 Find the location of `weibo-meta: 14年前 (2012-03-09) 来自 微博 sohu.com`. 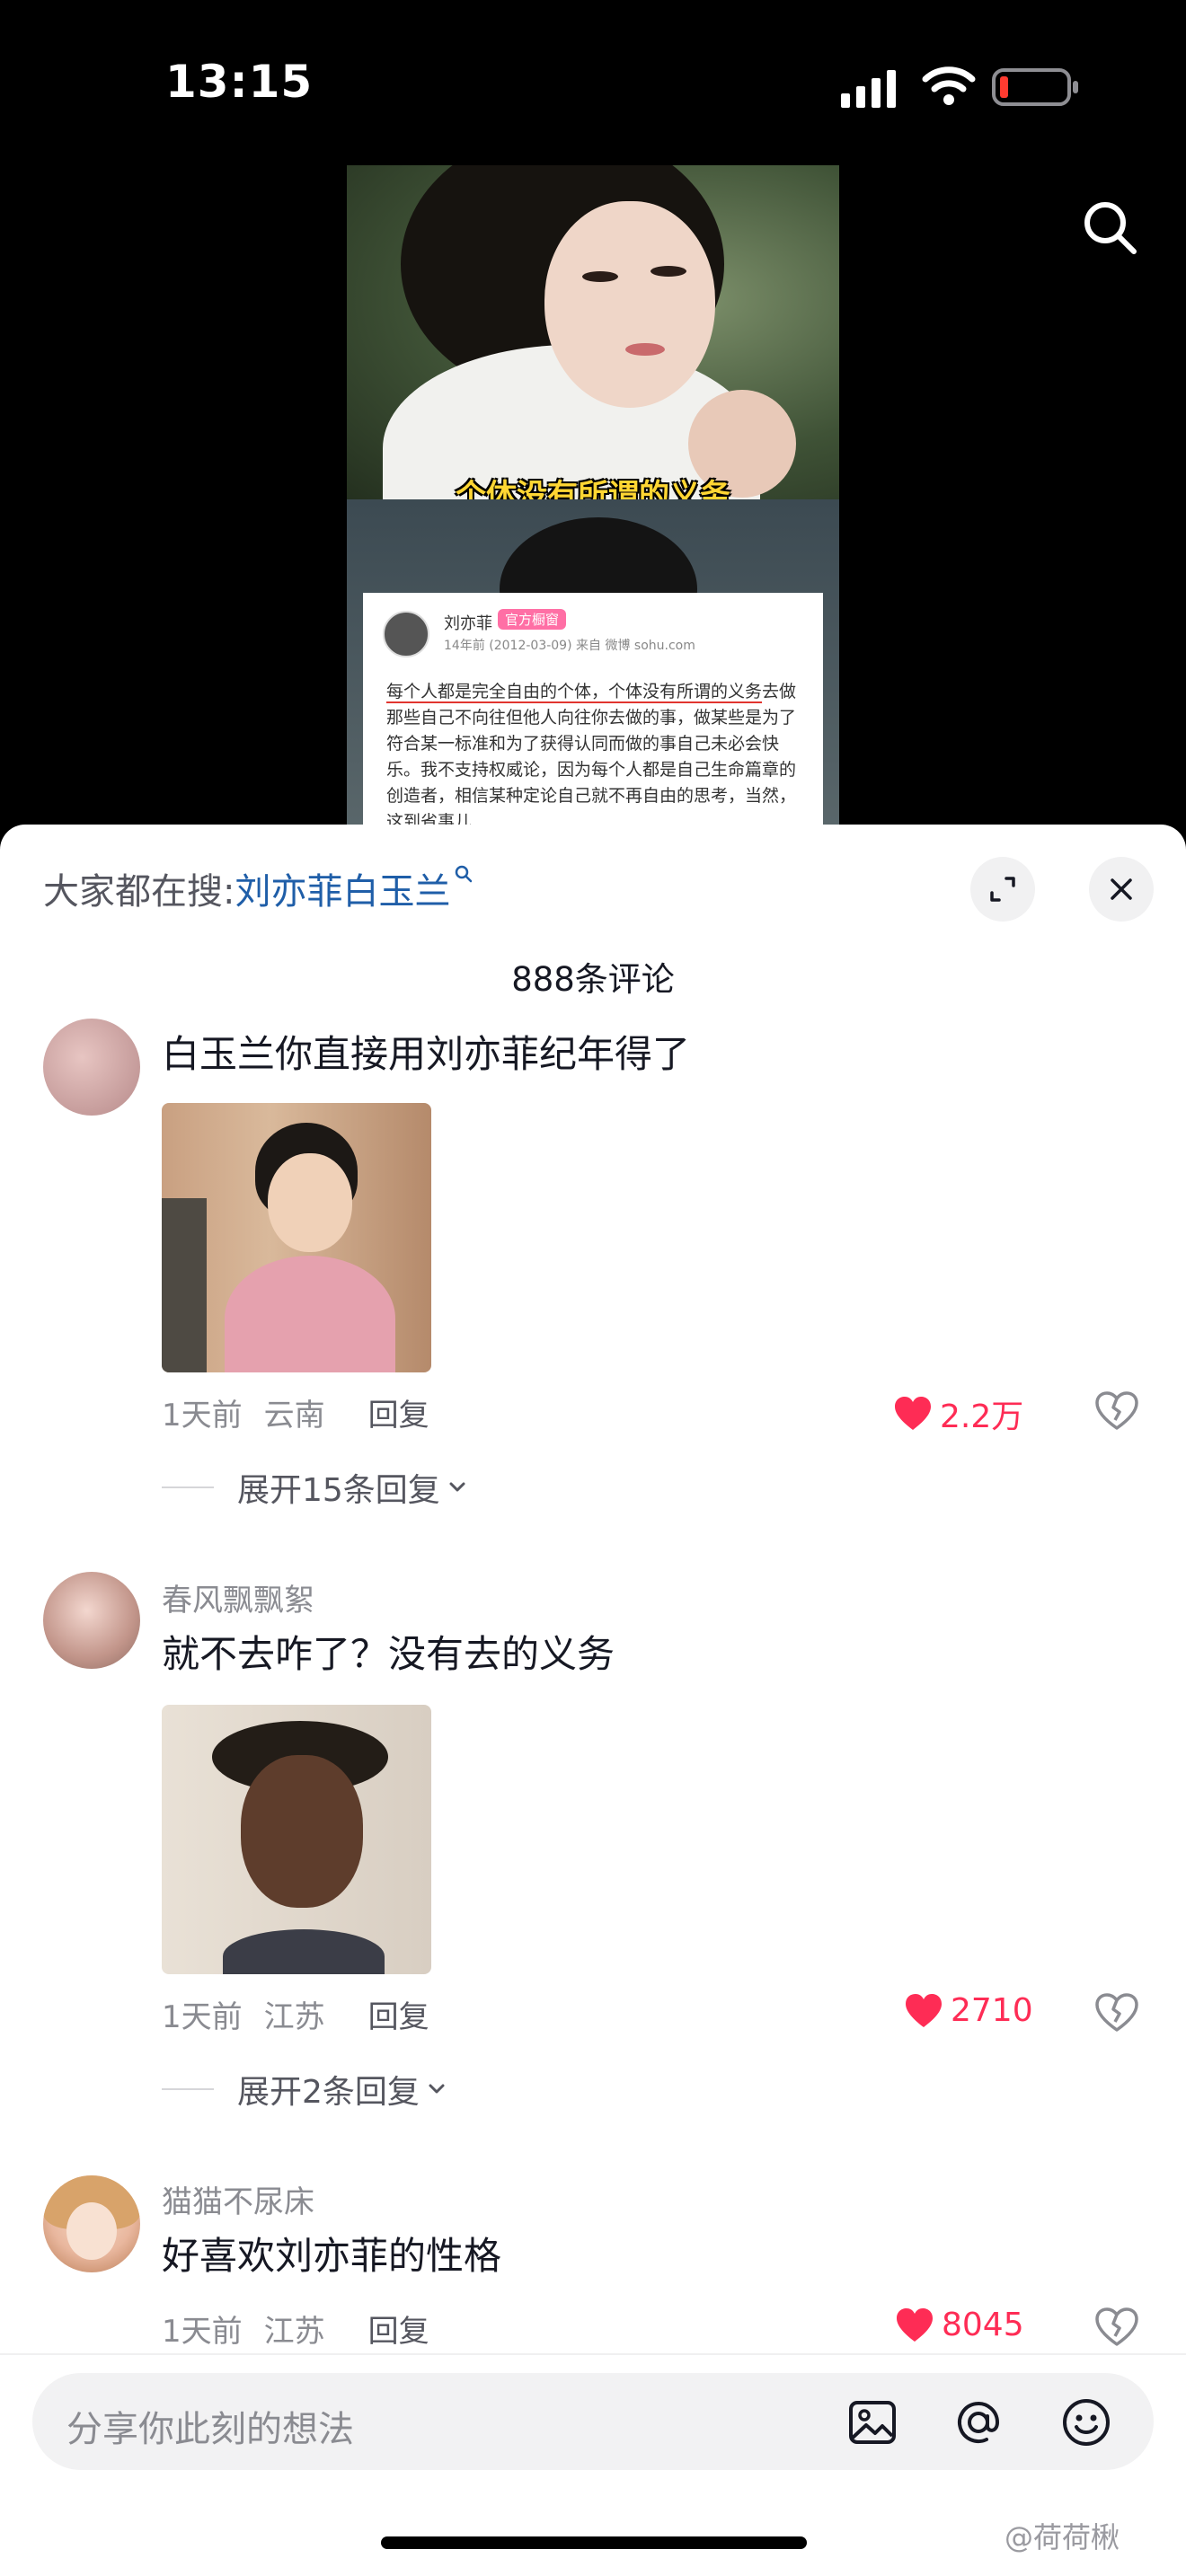

weibo-meta: 14年前 (2012-03-09) 来自 微博 sohu.com is located at coordinates (569, 646).